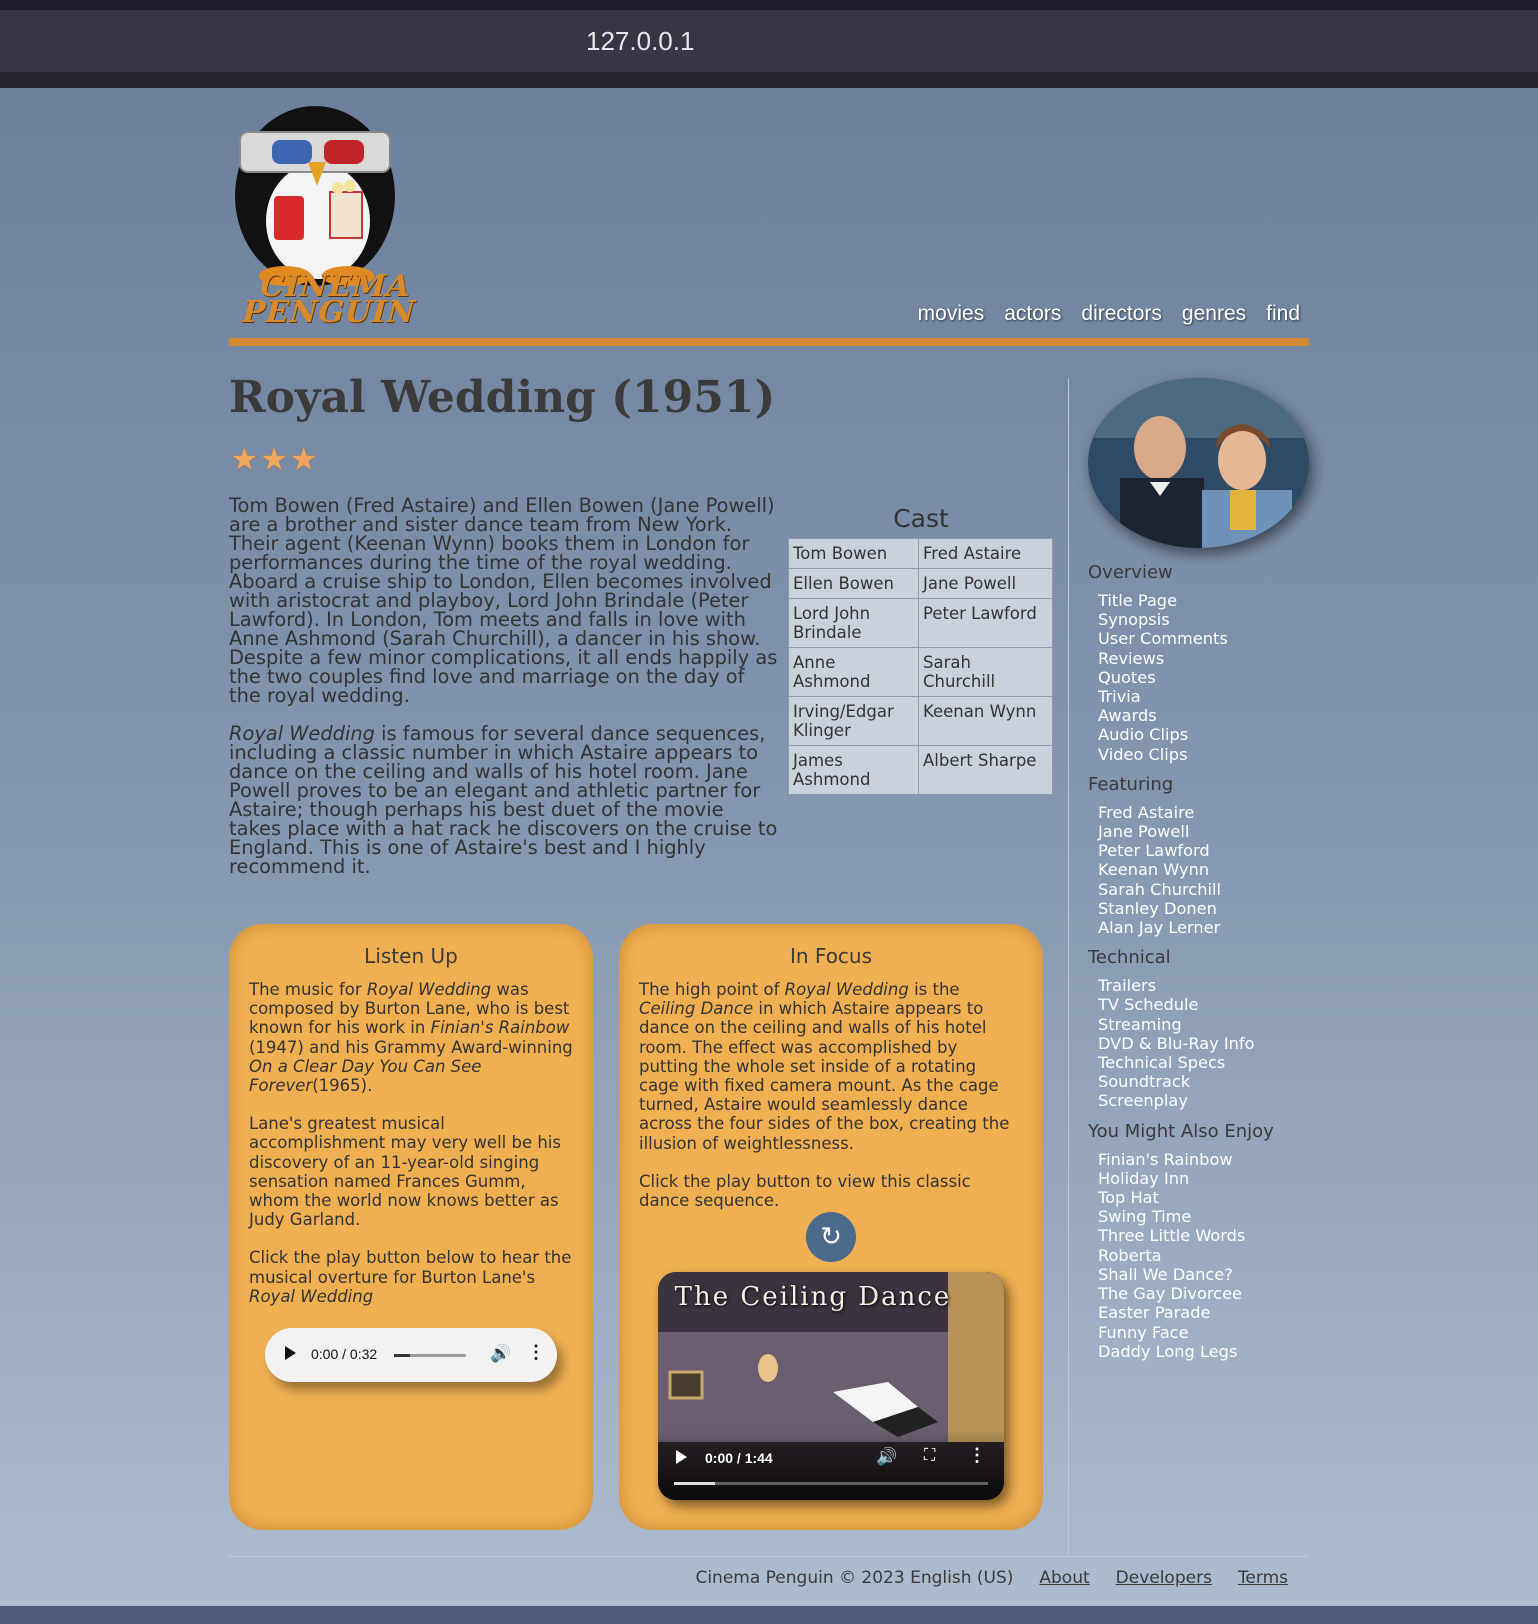  What do you see at coordinates (1161, 1062) in the screenshot?
I see `sidebar-item: Technical Specs` at bounding box center [1161, 1062].